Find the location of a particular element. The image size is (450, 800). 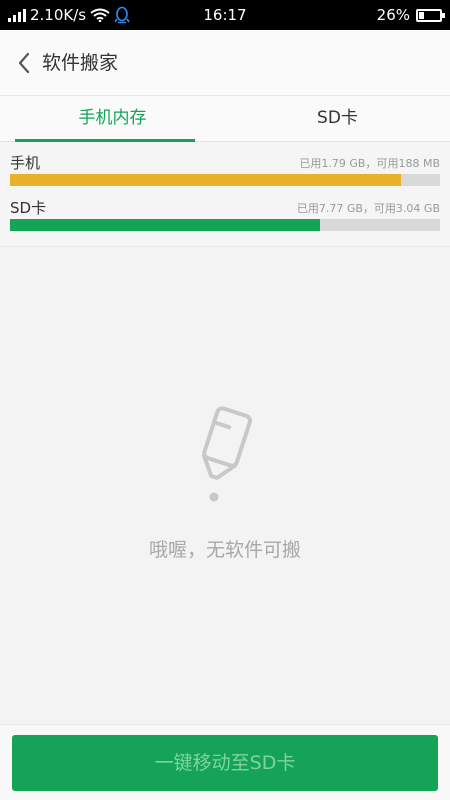

move-to-sd-button: 一键移动至SD卡 is located at coordinates (225, 763).